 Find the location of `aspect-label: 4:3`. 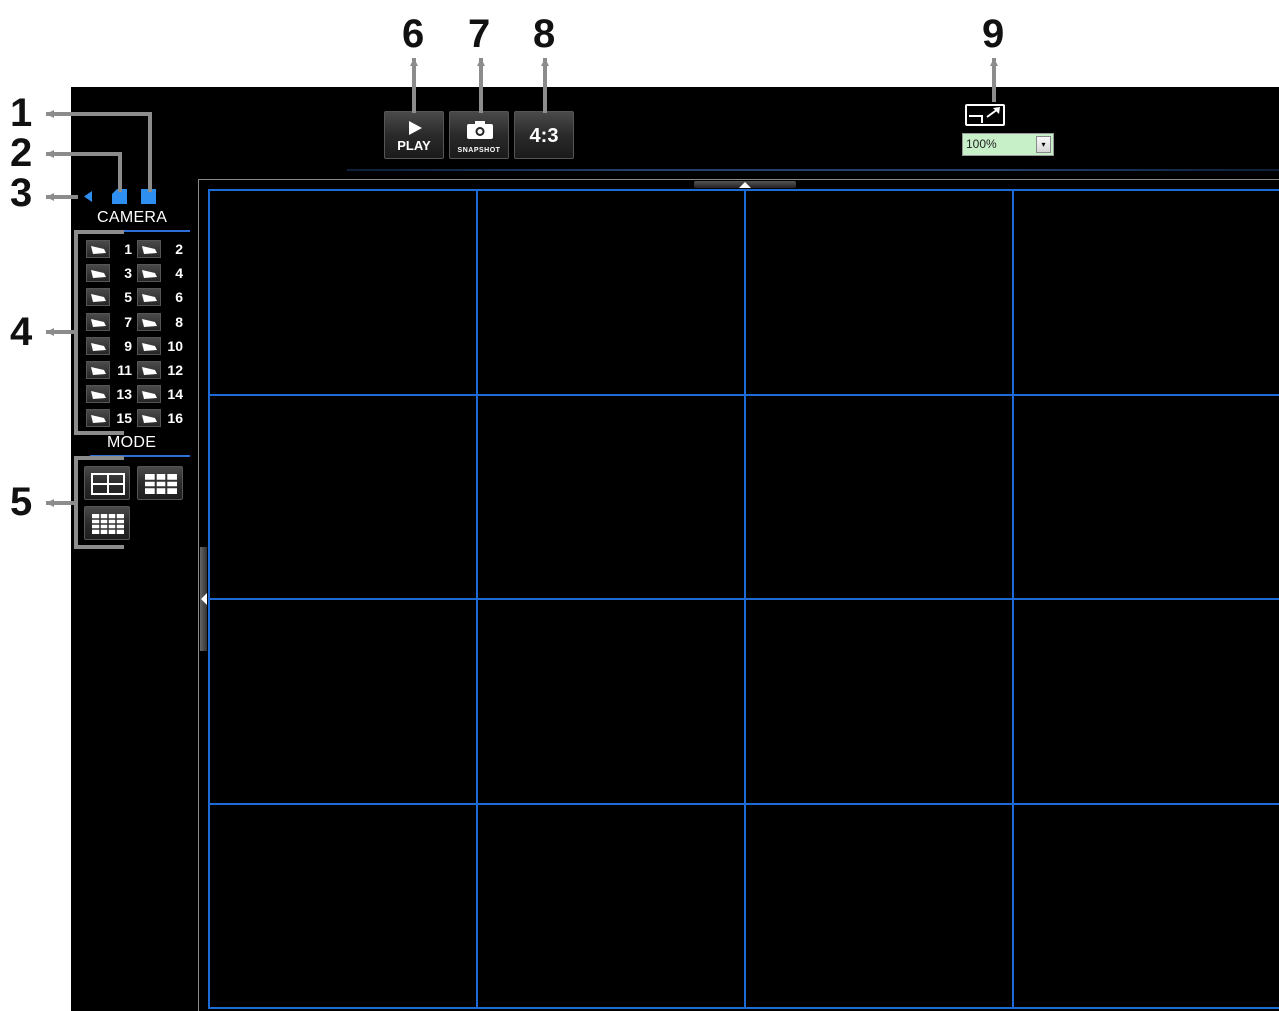

aspect-label: 4:3 is located at coordinates (544, 136).